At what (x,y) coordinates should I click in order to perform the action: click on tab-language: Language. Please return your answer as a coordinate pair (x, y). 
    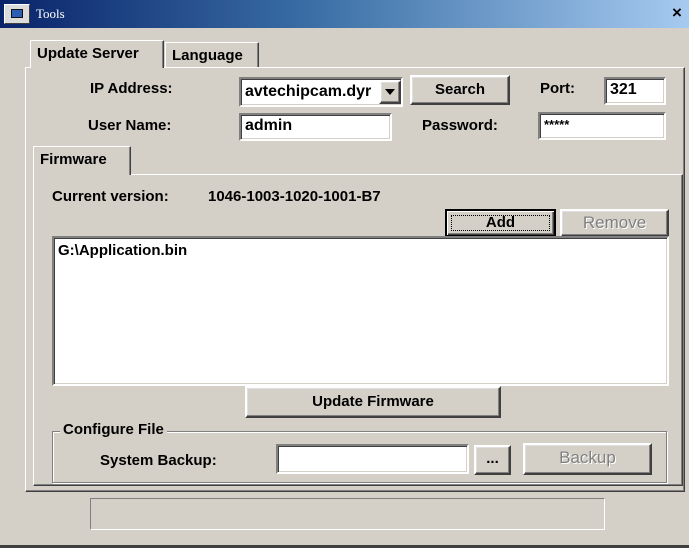
    Looking at the image, I should click on (212, 55).